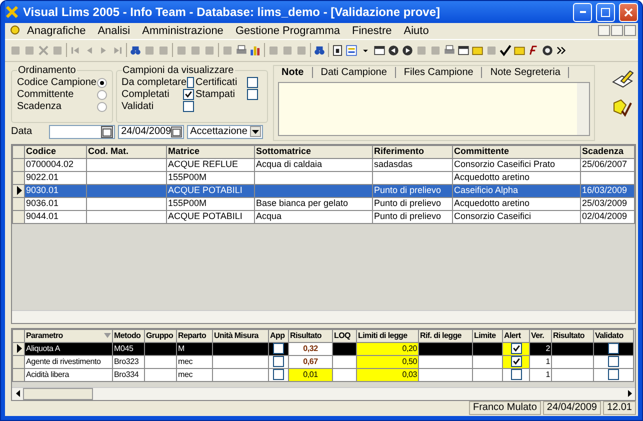  Describe the element at coordinates (504, 408) in the screenshot. I see `status-field: Franco Mulato` at that location.